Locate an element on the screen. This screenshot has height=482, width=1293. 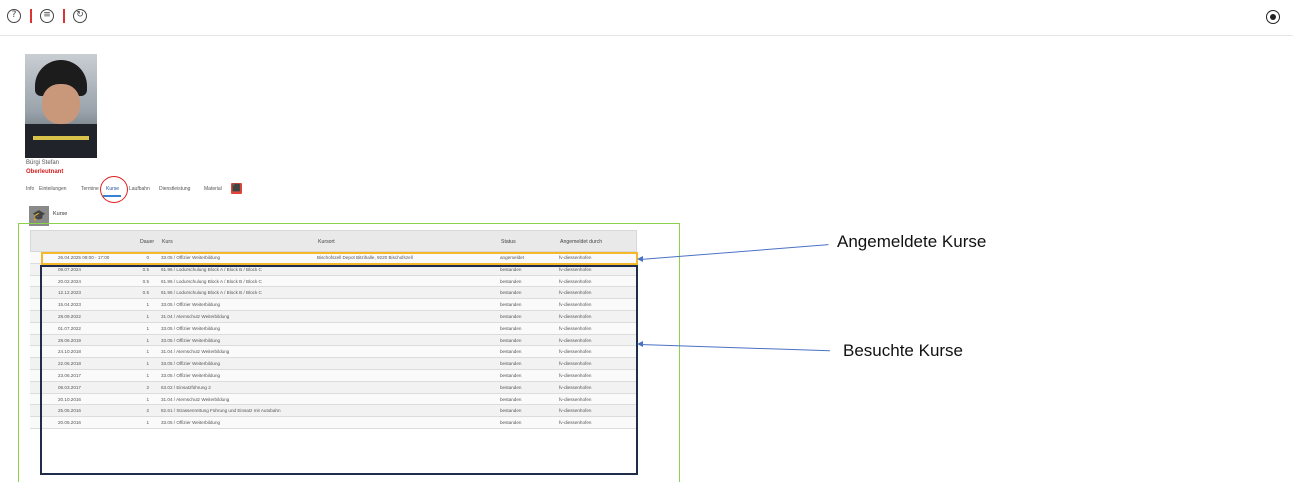
top-toolbar: ? ≡ ↻ is located at coordinates (646, 18).